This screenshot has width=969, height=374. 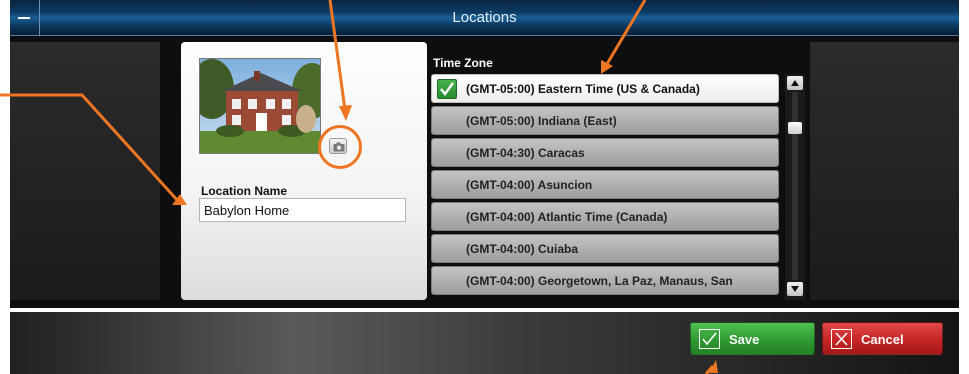 What do you see at coordinates (583, 89) in the screenshot?
I see `time-zone-item-label: (GMT-05:00) Eastern Time (US & Canada)` at bounding box center [583, 89].